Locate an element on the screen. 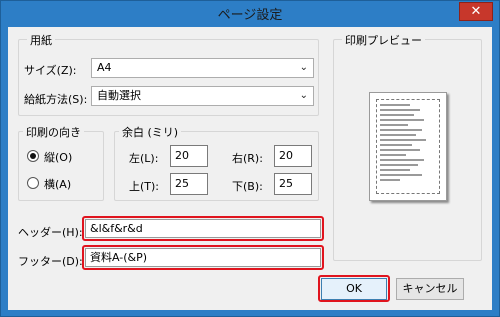 The width and height of the screenshot is (500, 317). bottom-margin-label: 下(B): is located at coordinates (247, 186).